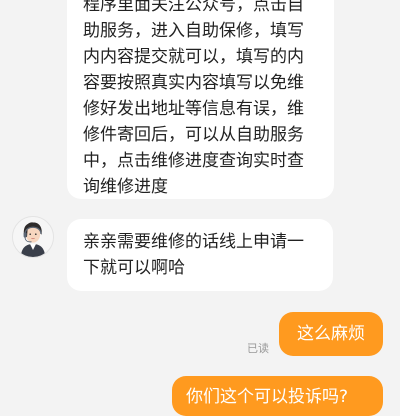  Describe the element at coordinates (258, 348) in the screenshot. I see `read-status-label: 已读` at that location.